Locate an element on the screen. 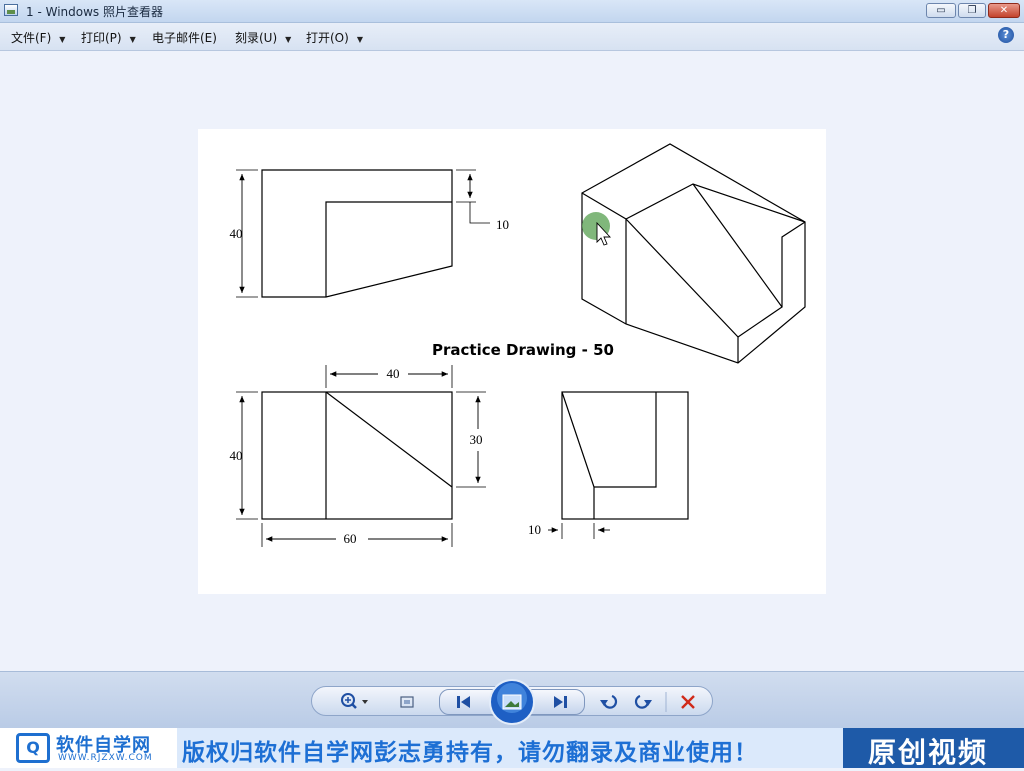 The image size is (1024, 771). menu-open-label: 打开(O) is located at coordinates (327, 38).